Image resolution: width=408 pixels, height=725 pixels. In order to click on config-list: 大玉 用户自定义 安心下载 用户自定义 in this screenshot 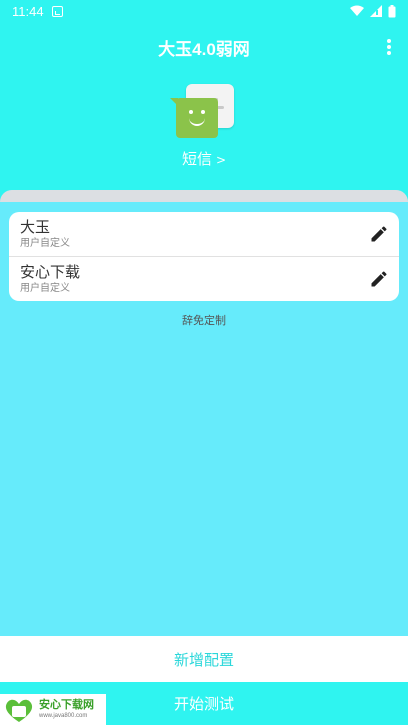, I will do `click(204, 256)`.